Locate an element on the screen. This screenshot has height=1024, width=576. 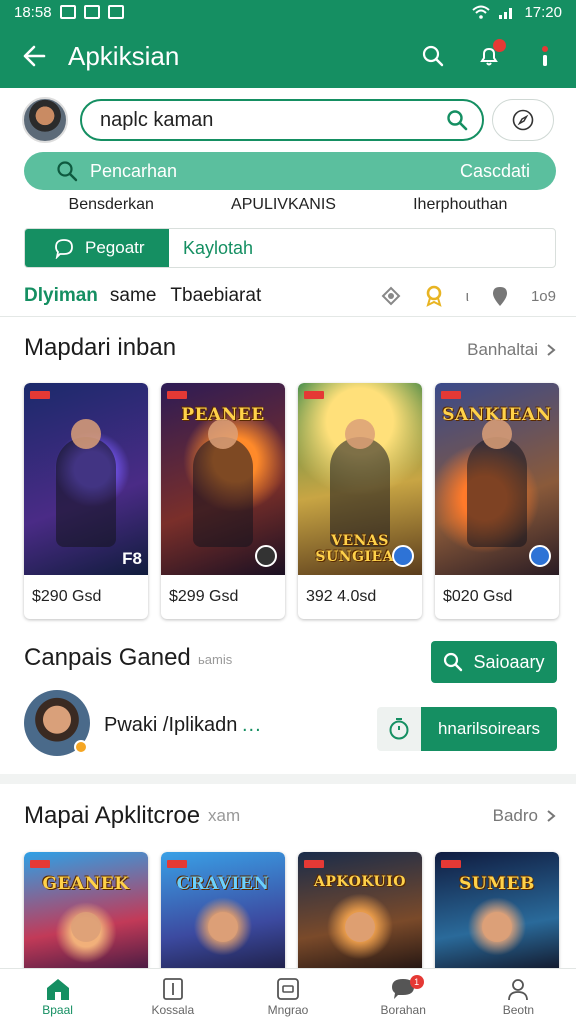
game-art: SUMEB is located at coordinates (497, 914).